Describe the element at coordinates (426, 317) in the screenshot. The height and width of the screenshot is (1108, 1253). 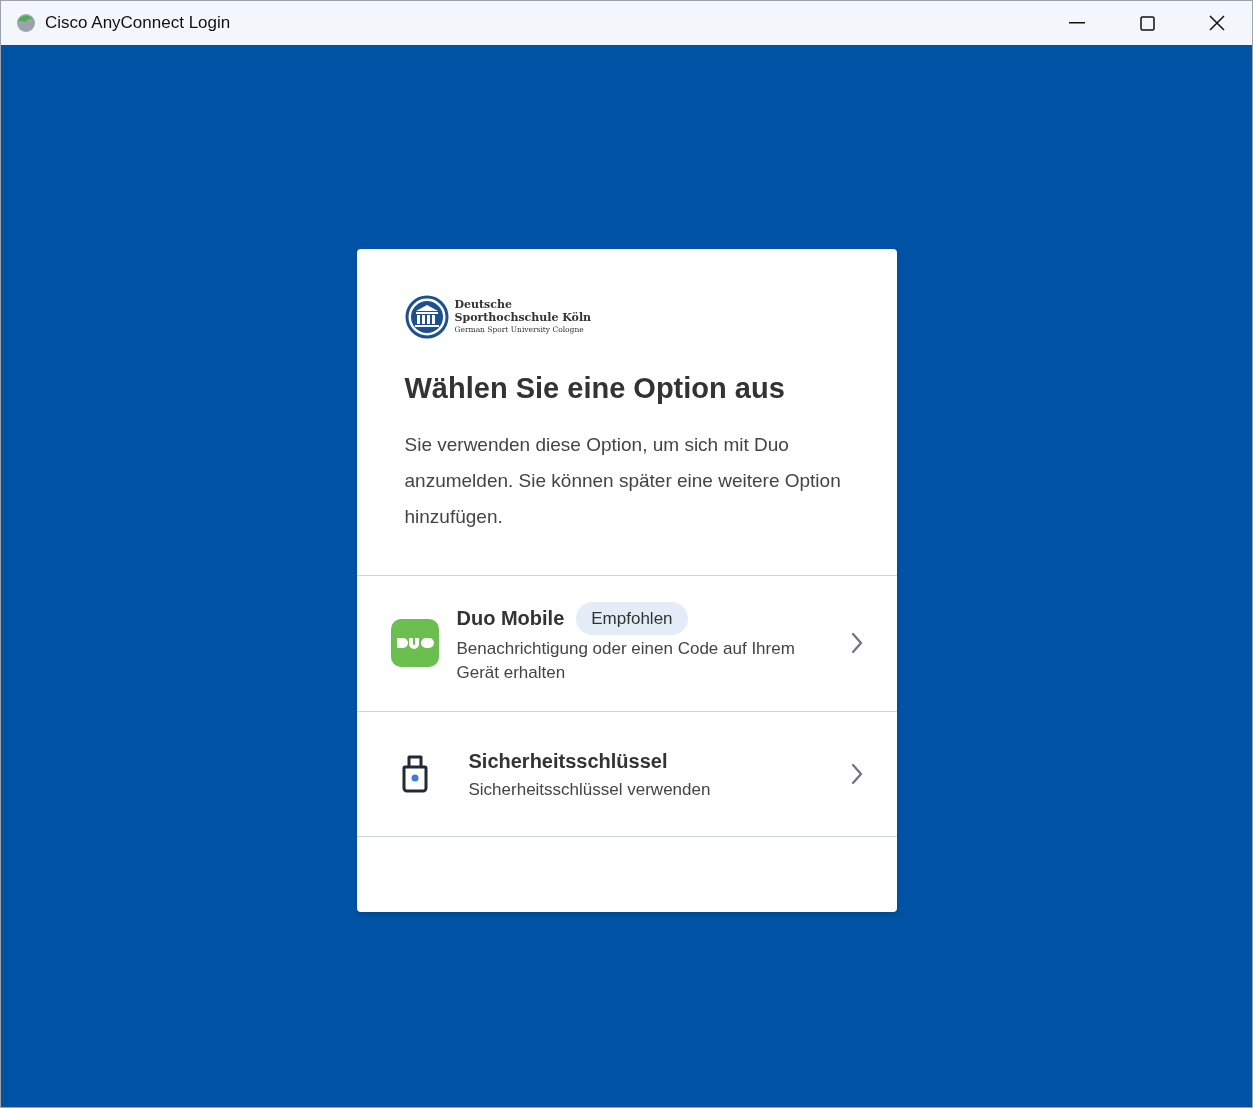
I see `university-logo-icon` at that location.